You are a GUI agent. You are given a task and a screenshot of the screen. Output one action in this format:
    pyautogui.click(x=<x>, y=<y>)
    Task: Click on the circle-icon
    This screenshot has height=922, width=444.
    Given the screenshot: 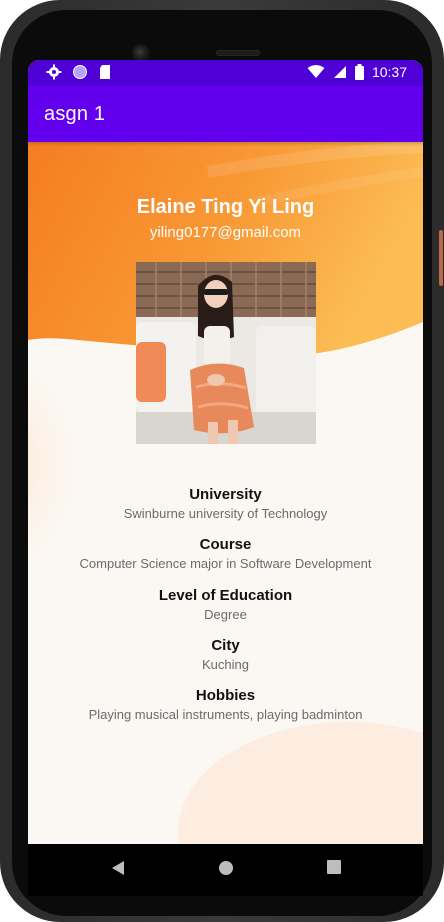 What is the action you would take?
    pyautogui.click(x=80, y=72)
    